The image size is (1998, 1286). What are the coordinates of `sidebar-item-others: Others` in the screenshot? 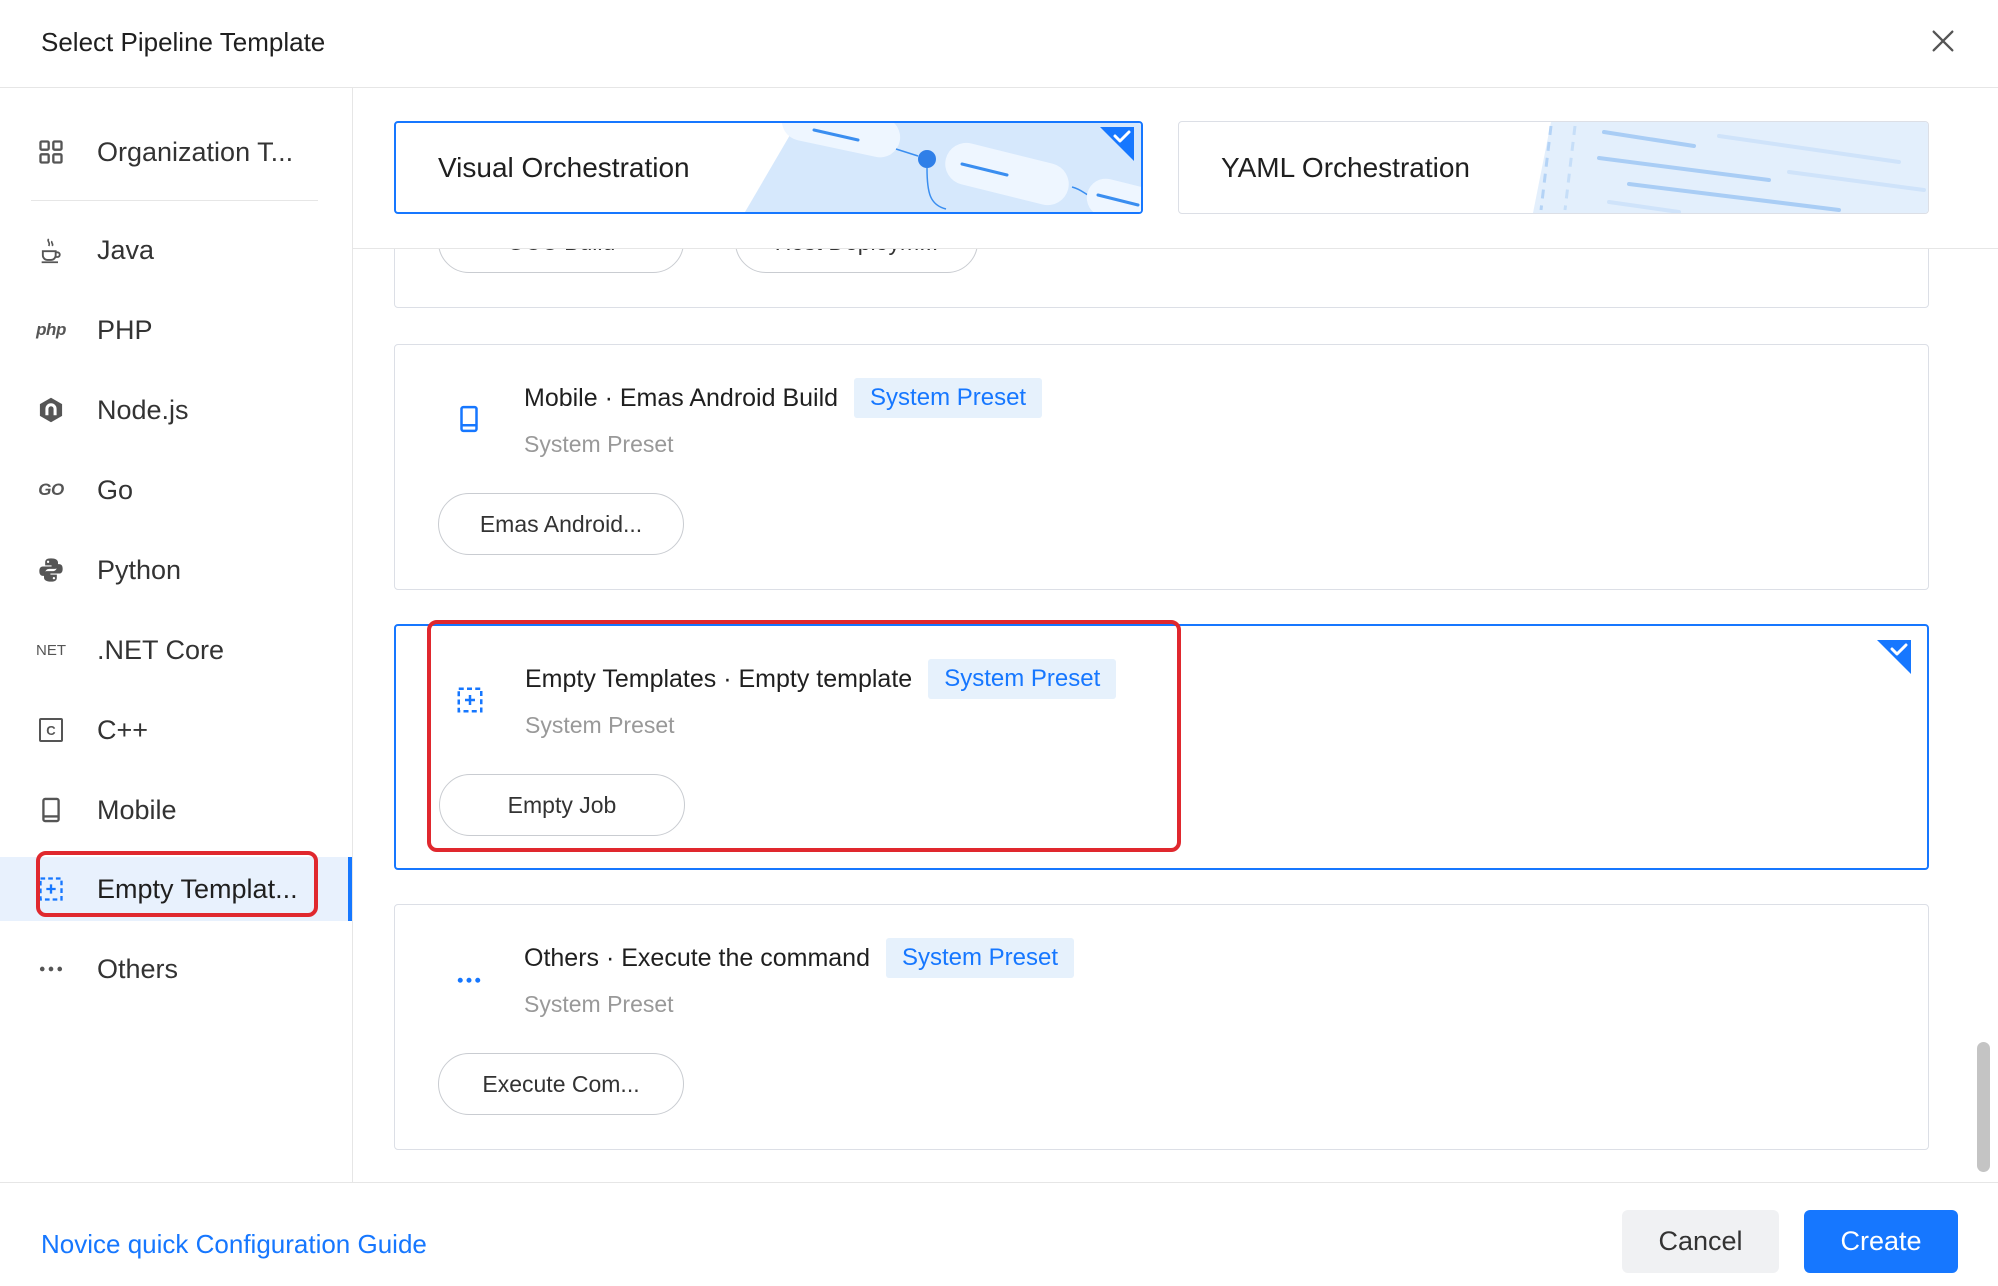 It's located at (176, 969).